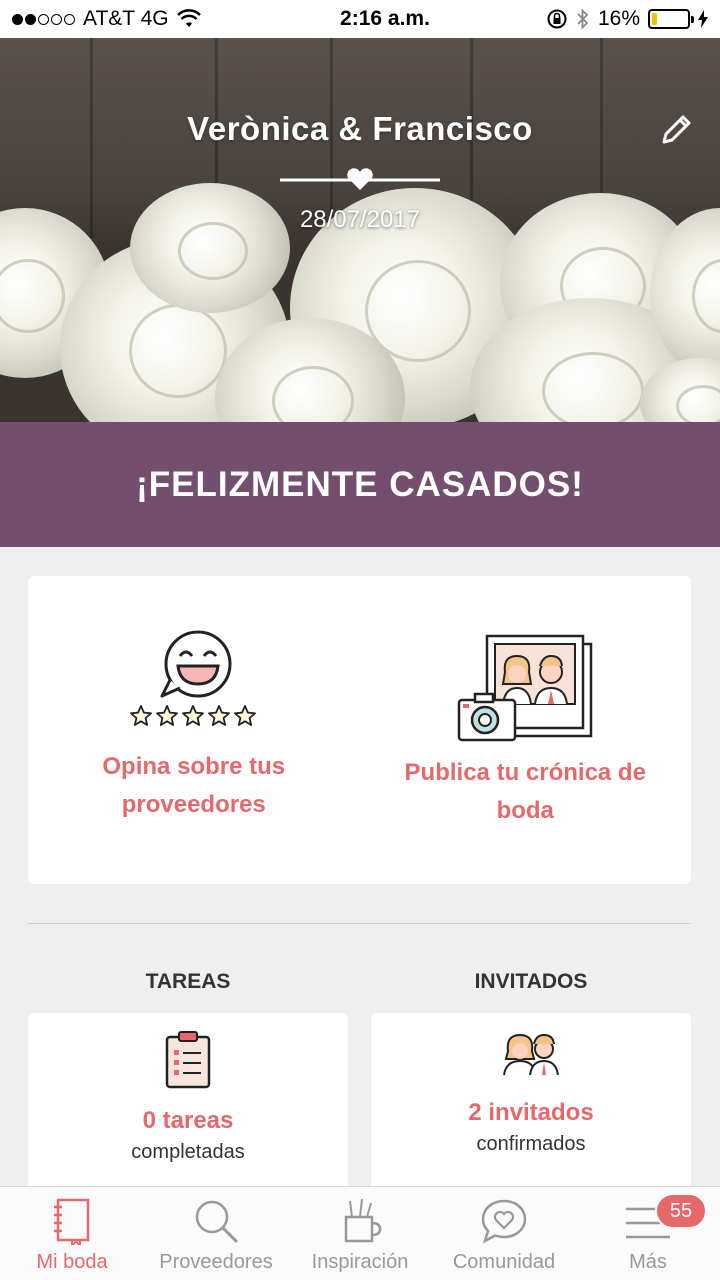 The image size is (720, 1280). I want to click on review-vendors-label: Opina sobre tus proveedores, so click(194, 785).